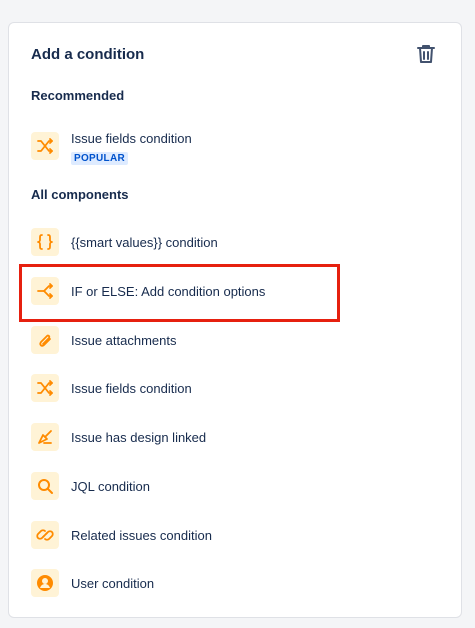 The width and height of the screenshot is (475, 628). What do you see at coordinates (45, 437) in the screenshot?
I see `design-pen-icon` at bounding box center [45, 437].